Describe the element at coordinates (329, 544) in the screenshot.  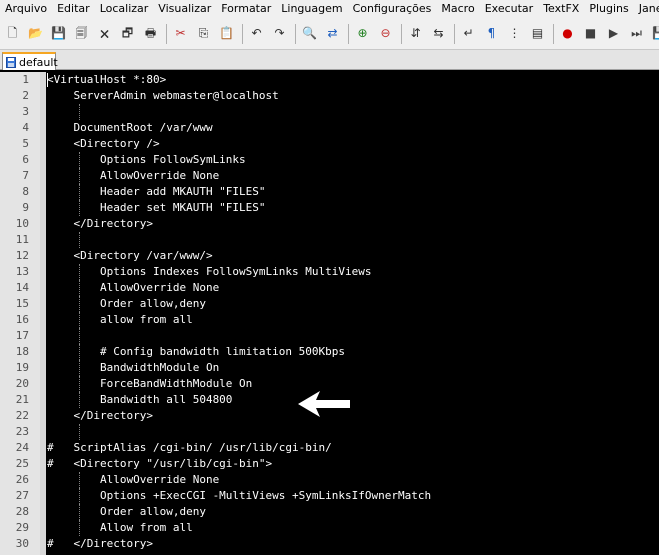
I see `code-line: 30 # </Directory>` at that location.